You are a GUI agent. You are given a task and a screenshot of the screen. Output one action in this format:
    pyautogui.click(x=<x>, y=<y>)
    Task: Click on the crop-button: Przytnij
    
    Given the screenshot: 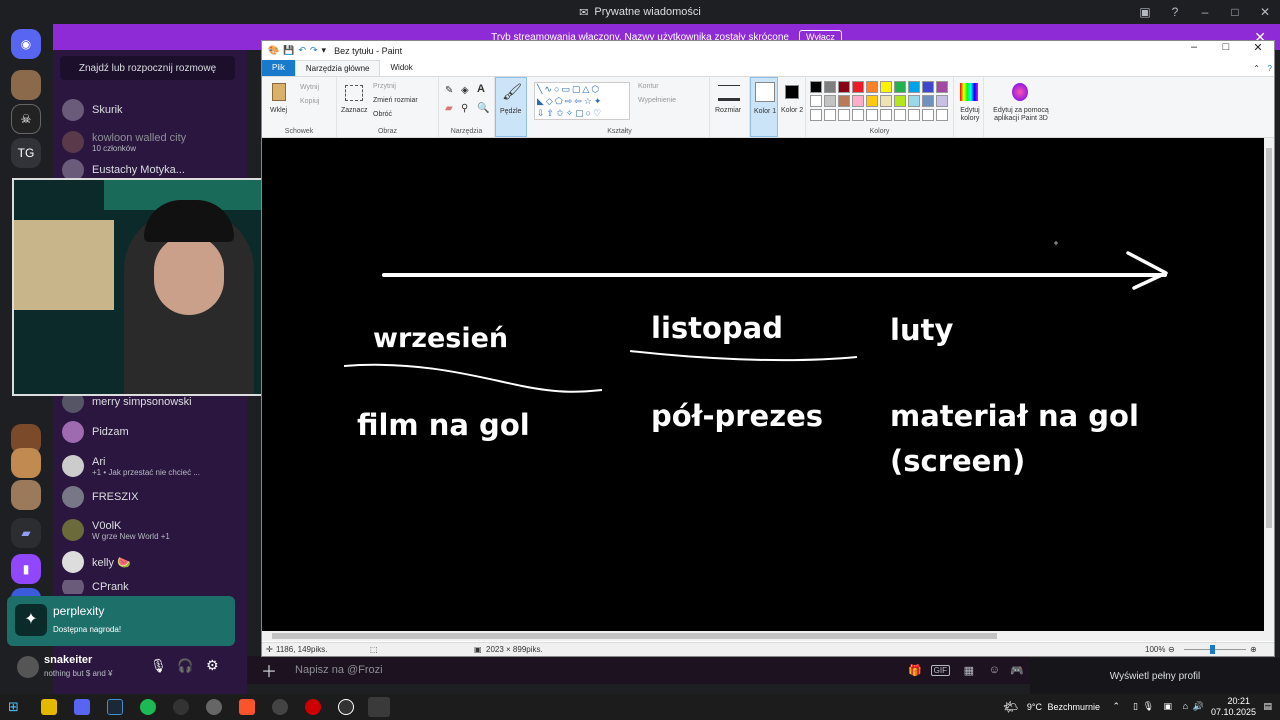 What is the action you would take?
    pyautogui.click(x=384, y=86)
    